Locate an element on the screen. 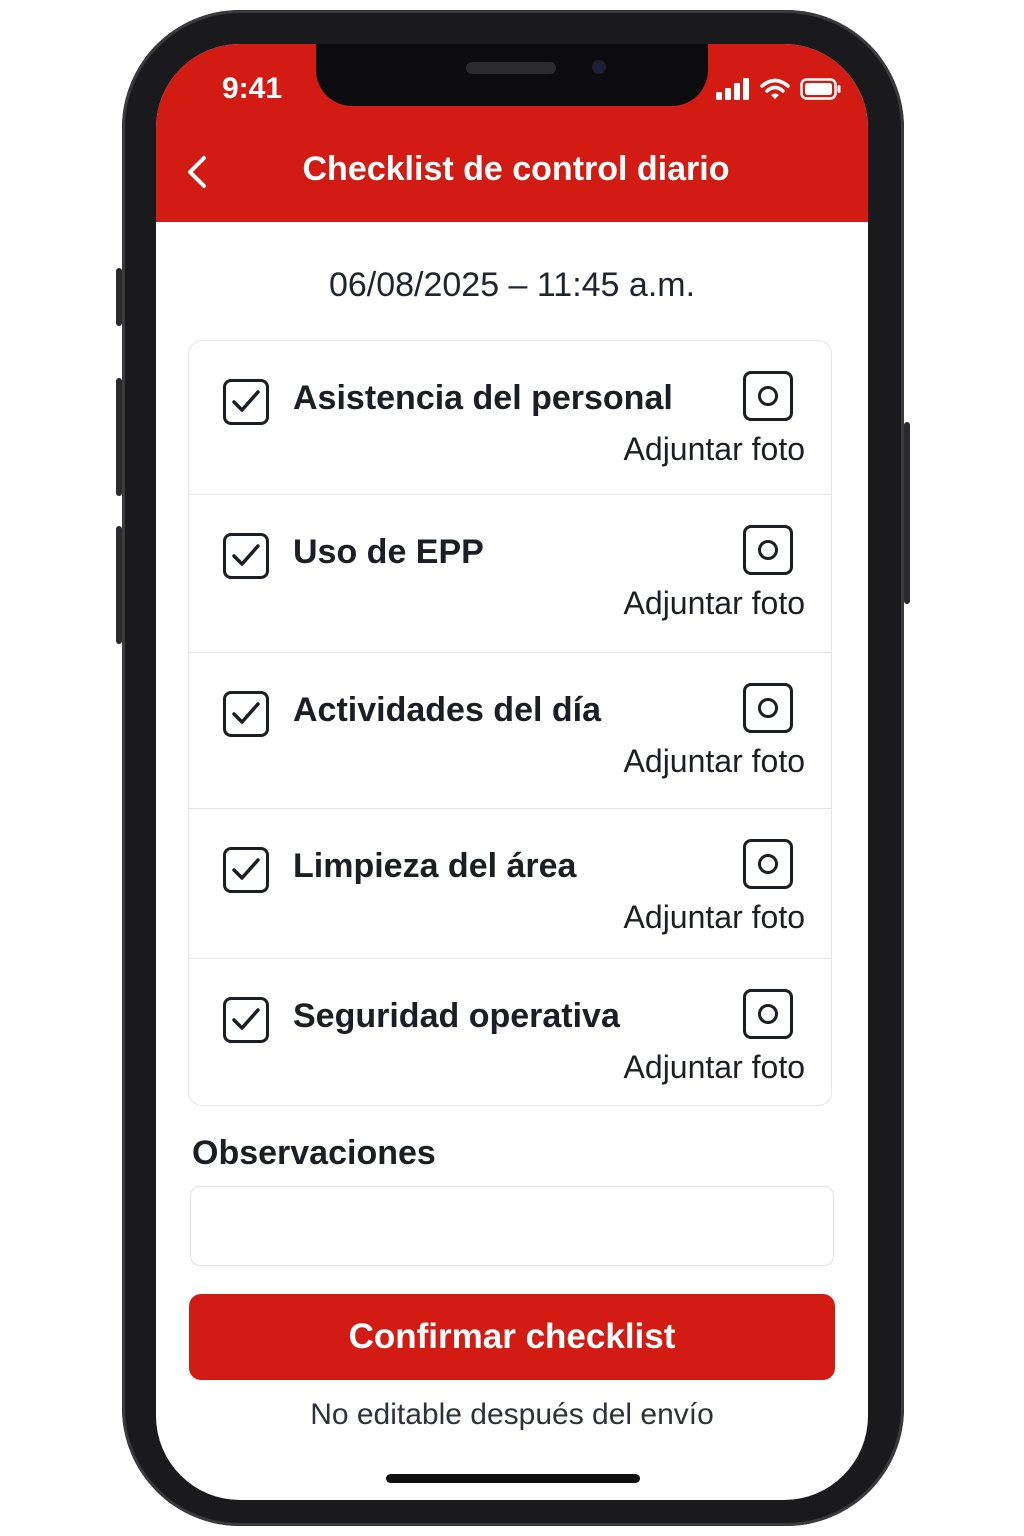 The width and height of the screenshot is (1024, 1536). item-label: Uso de EPP is located at coordinates (388, 552).